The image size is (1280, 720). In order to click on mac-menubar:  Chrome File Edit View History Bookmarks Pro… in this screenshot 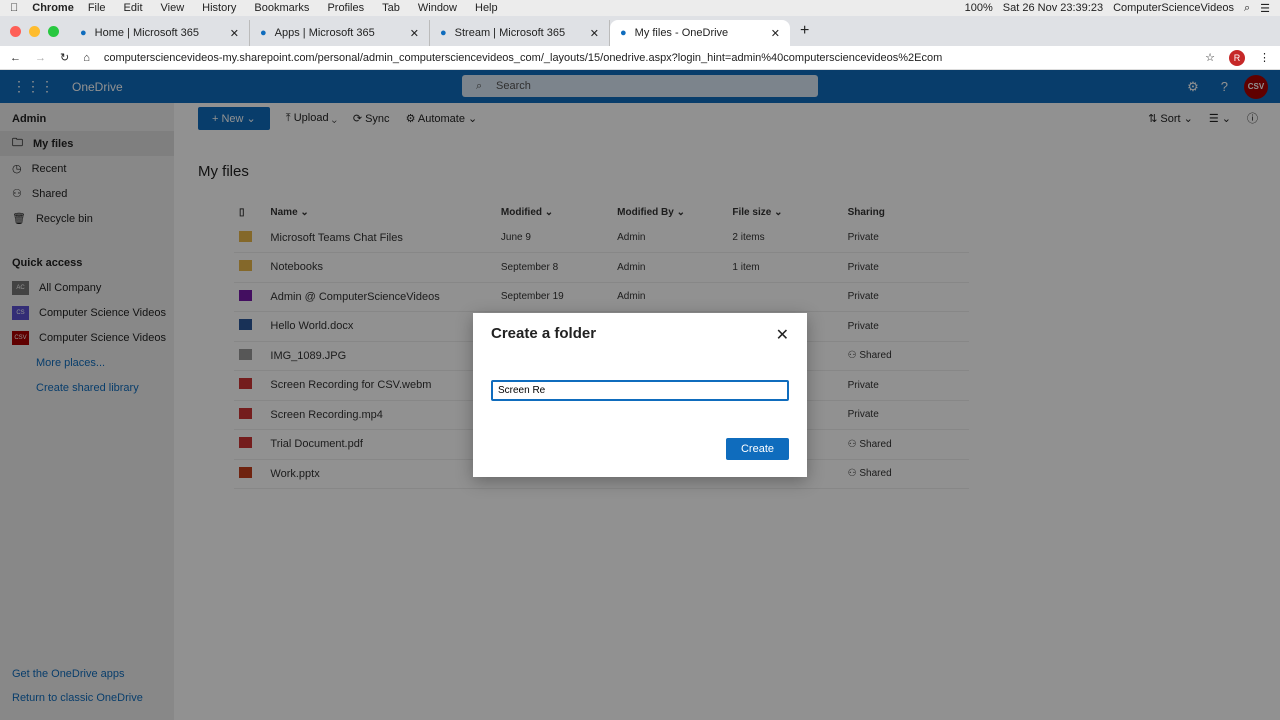, I will do `click(640, 8)`.